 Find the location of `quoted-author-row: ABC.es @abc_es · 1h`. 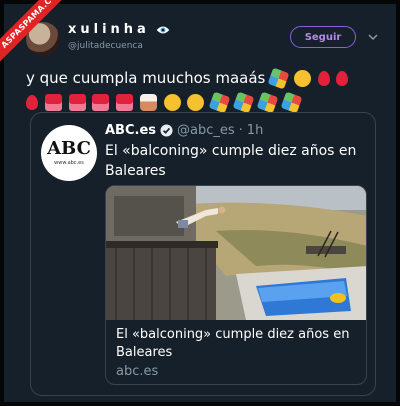

quoted-author-row: ABC.es @abc_es · 1h is located at coordinates (184, 130).